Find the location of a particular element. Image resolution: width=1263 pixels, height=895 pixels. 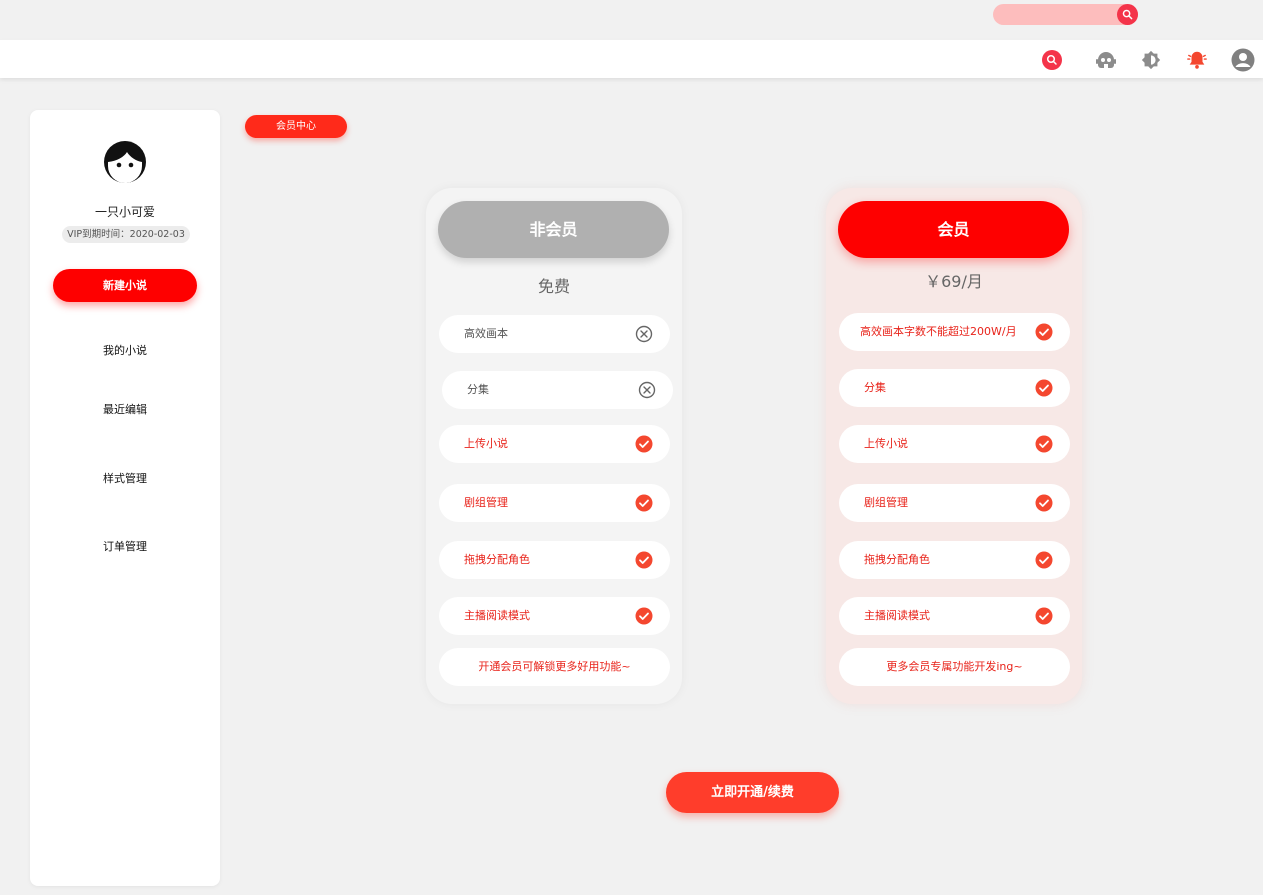

free-plan-note: 开通会员可解锁更多好用功能~ is located at coordinates (554, 667).